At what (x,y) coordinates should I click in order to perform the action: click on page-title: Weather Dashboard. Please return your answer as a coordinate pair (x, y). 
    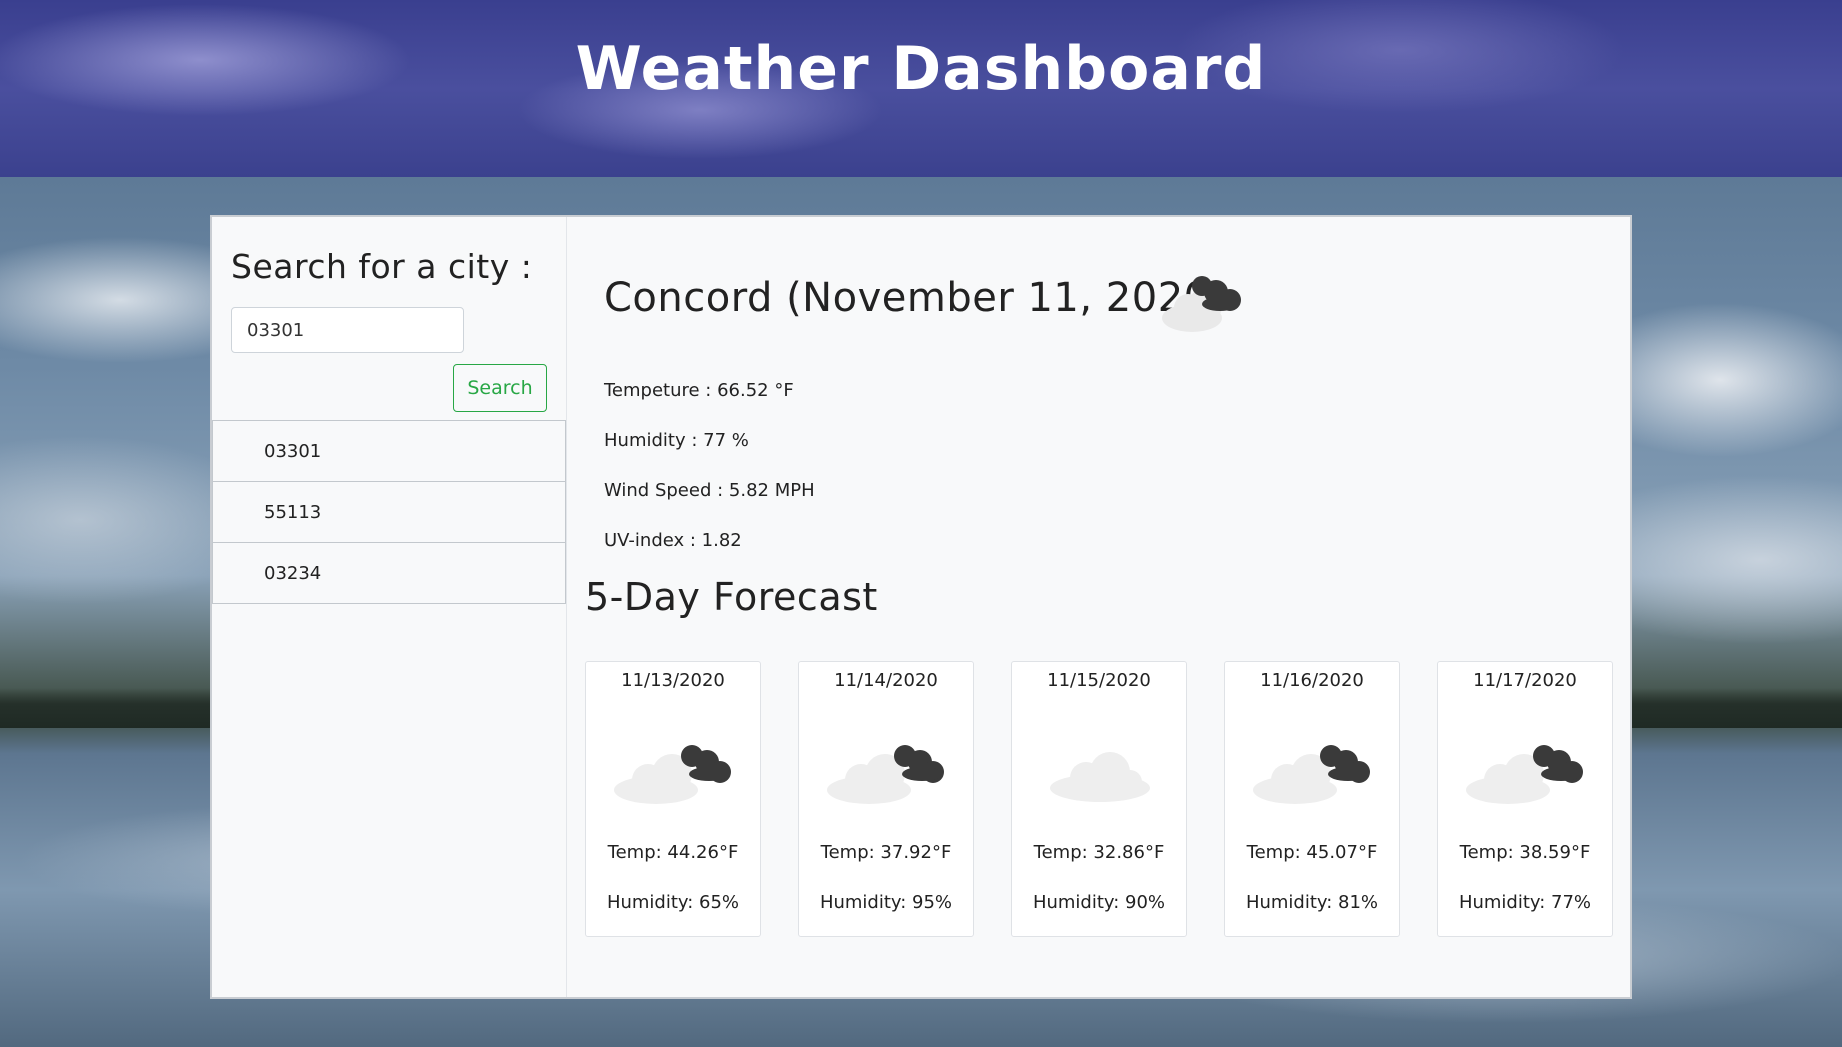
    Looking at the image, I should click on (921, 69).